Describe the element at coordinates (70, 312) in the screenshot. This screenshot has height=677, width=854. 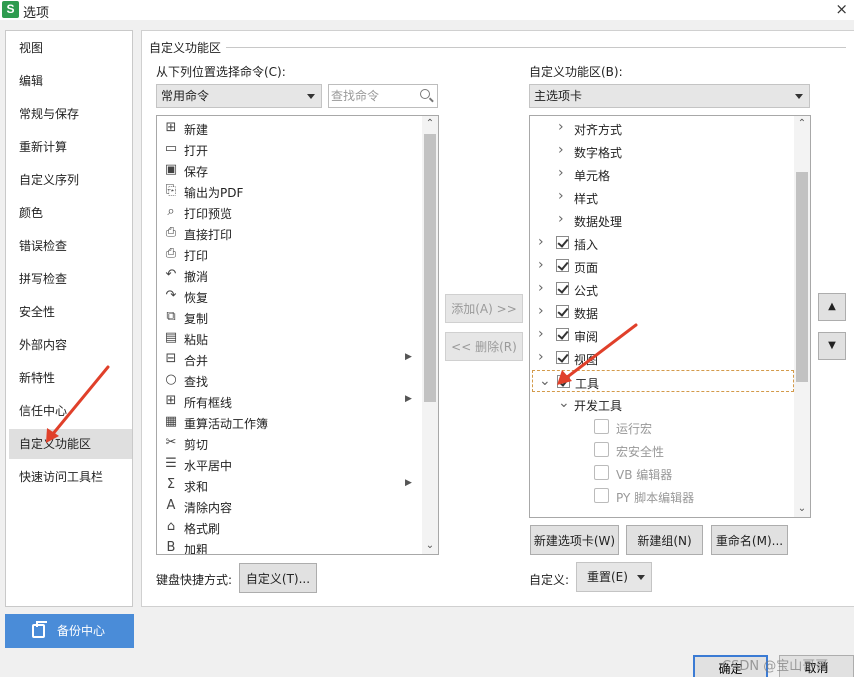
I see `sidebar-item: 安全性` at that location.